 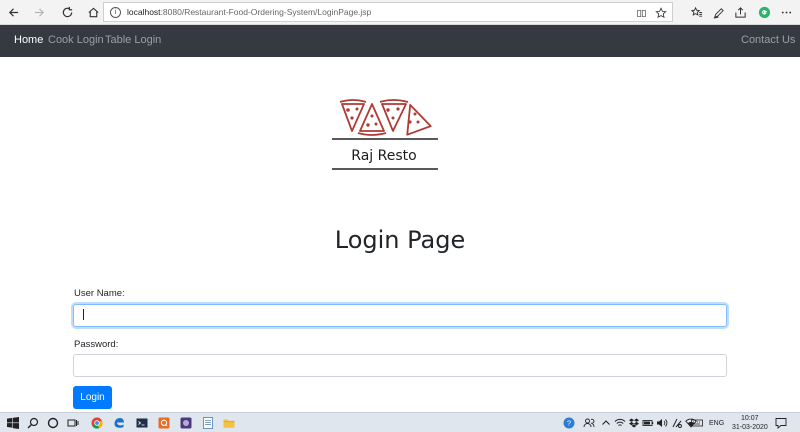 What do you see at coordinates (83, 314) in the screenshot?
I see `text-caret` at bounding box center [83, 314].